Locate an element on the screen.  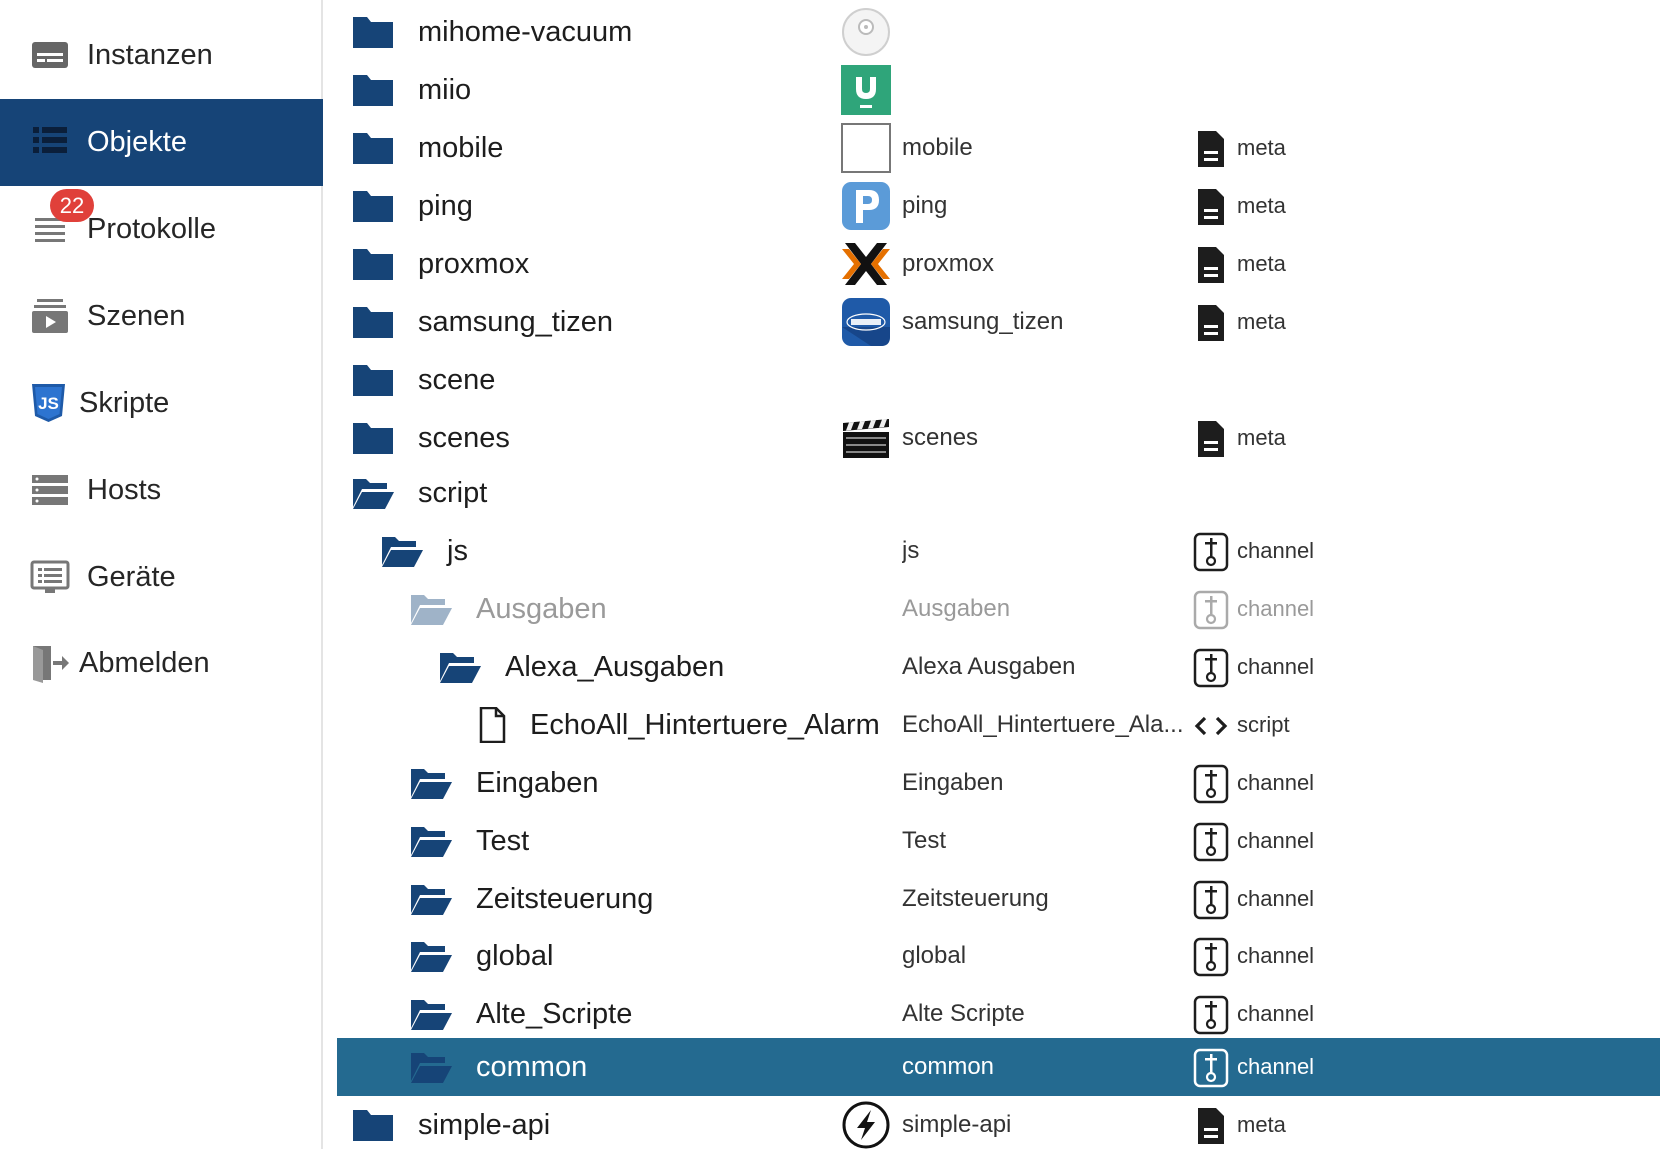
ping-icon is located at coordinates (866, 206).